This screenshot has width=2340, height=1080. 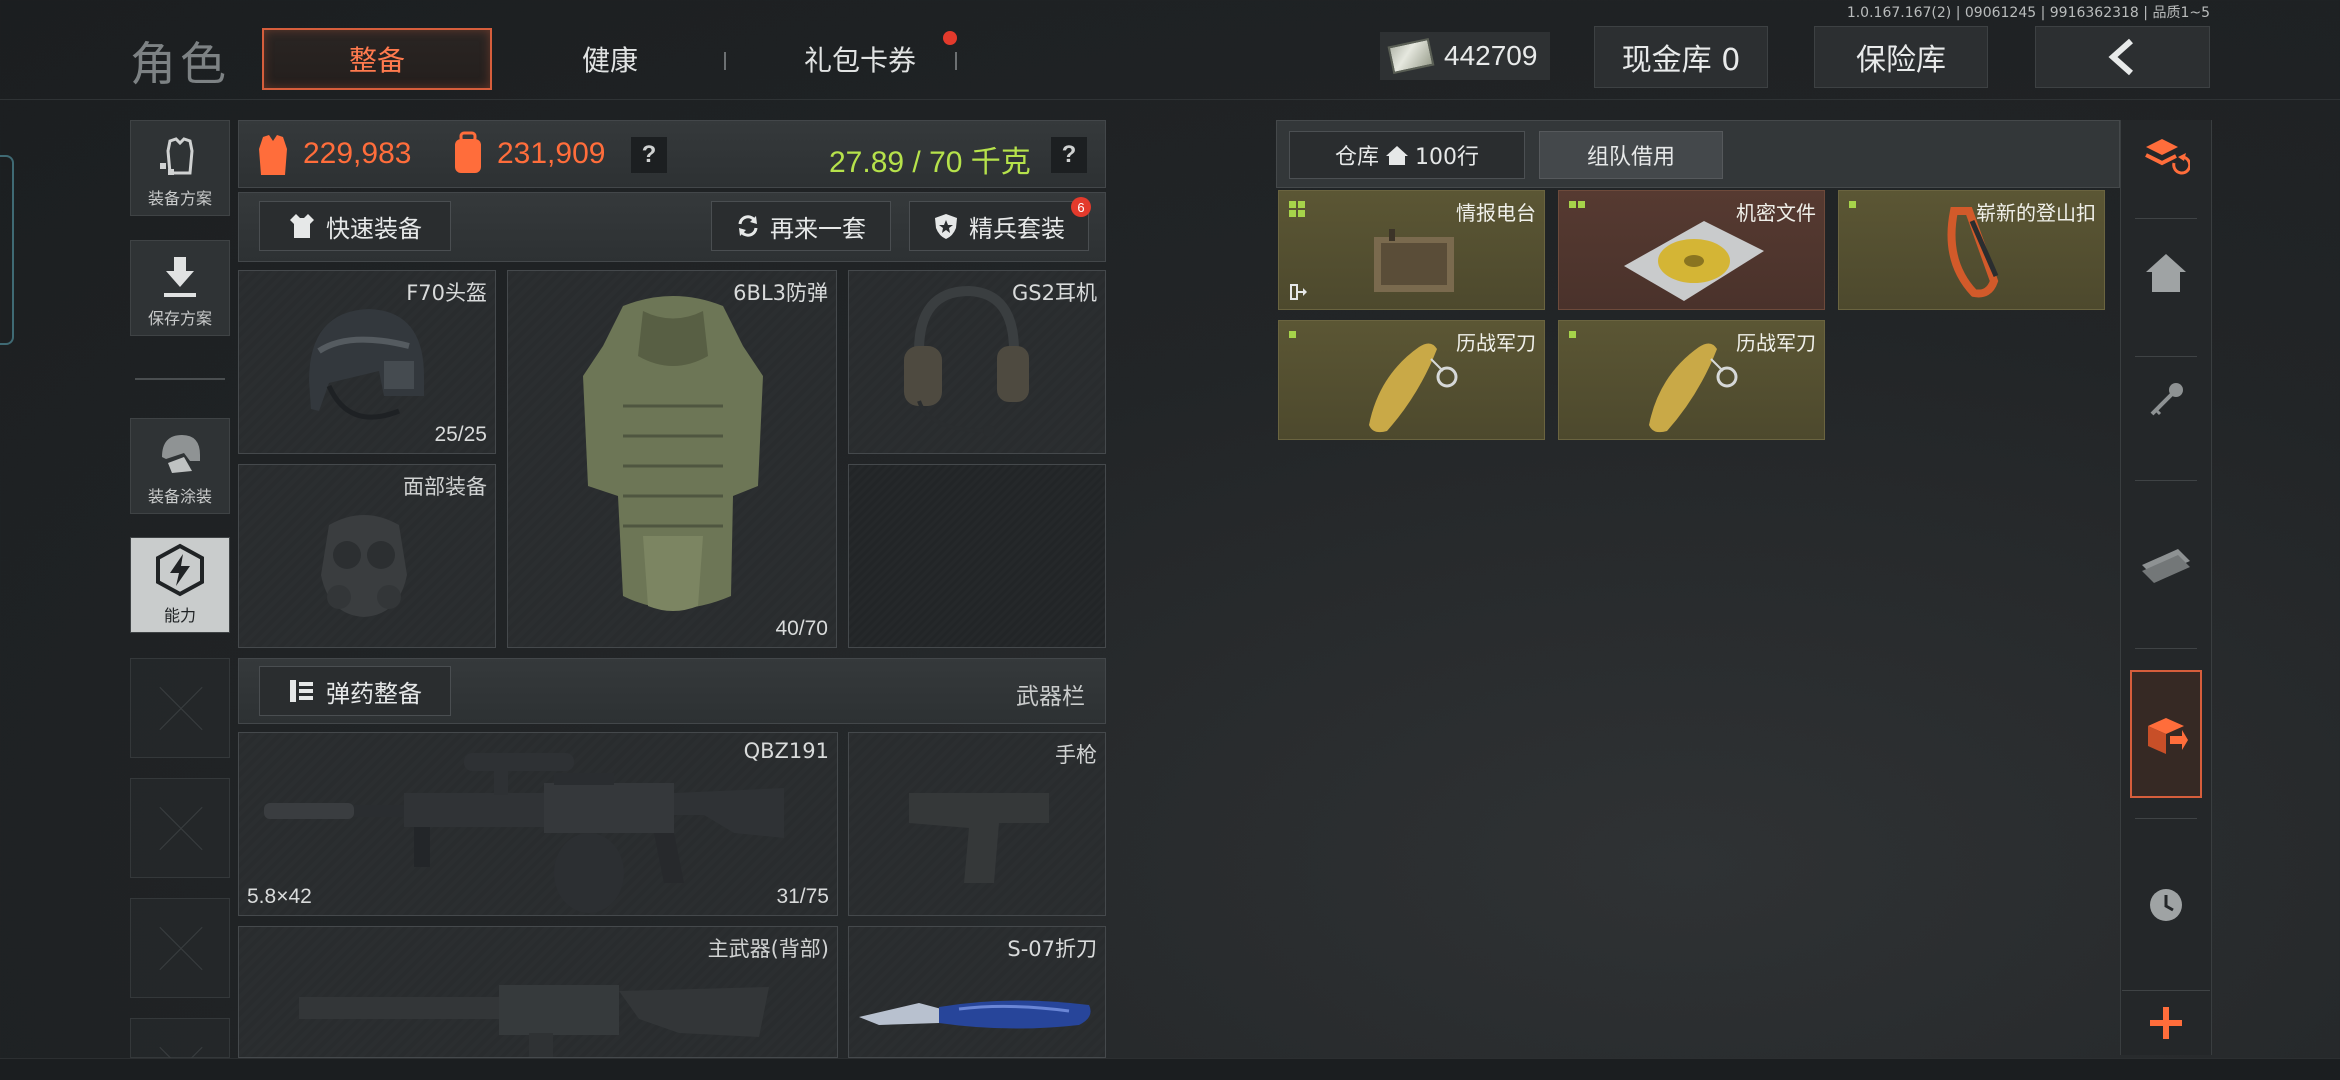 I want to click on tab-gift-cards: 礼包卡券, so click(x=860, y=59).